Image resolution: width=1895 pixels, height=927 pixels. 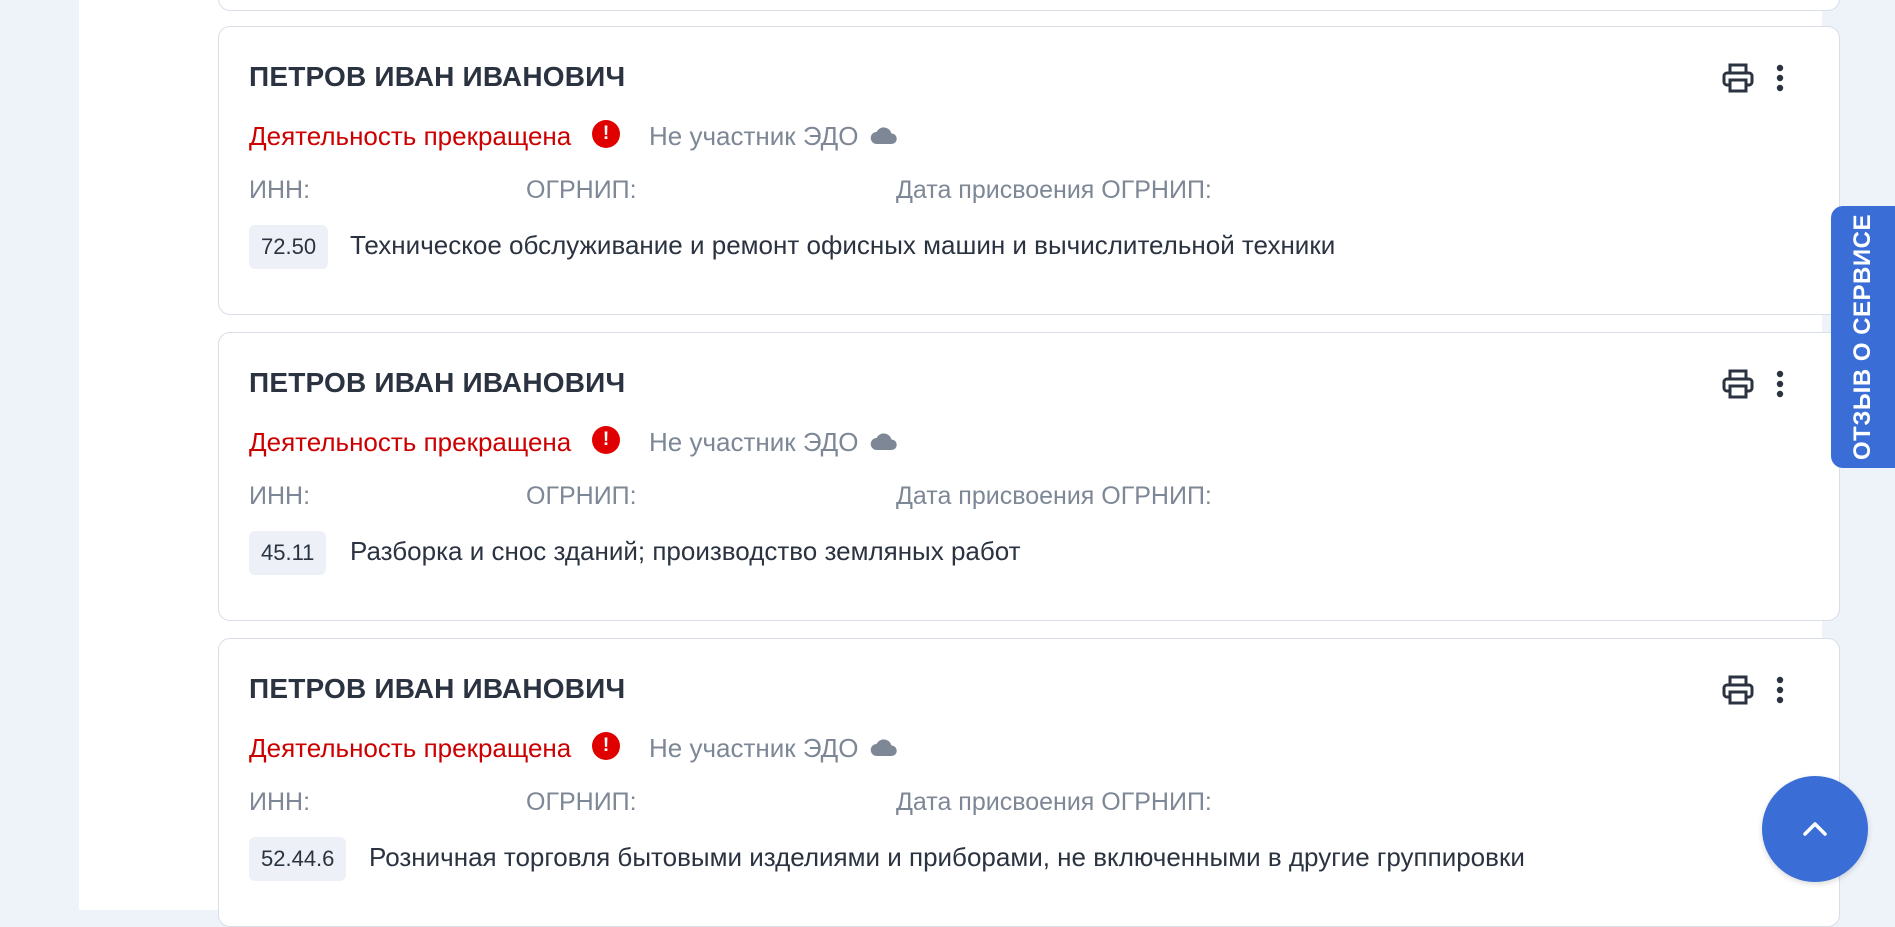 I want to click on feedback-tab-label: ОТЗЫВ О СЕРВИСЕ, so click(x=1862, y=337).